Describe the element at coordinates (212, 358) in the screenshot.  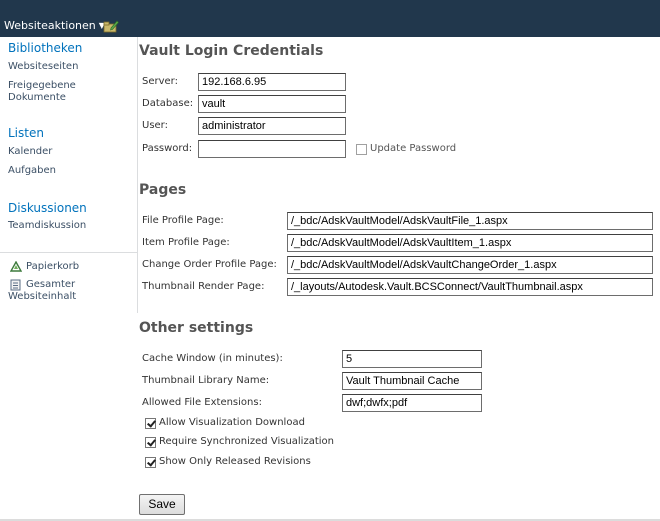
I see `cache-window-label: Cache Window (in minutes):` at that location.